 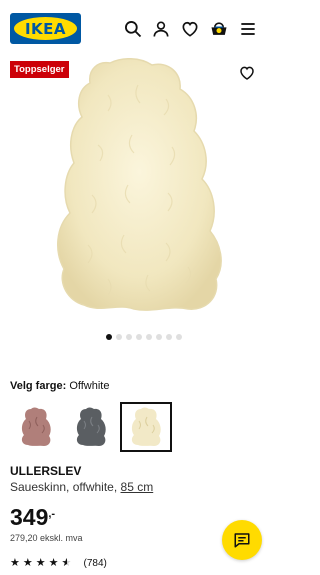 I want to click on product-description: Saueskinn, offwhite, 85 cm, so click(x=81, y=487).